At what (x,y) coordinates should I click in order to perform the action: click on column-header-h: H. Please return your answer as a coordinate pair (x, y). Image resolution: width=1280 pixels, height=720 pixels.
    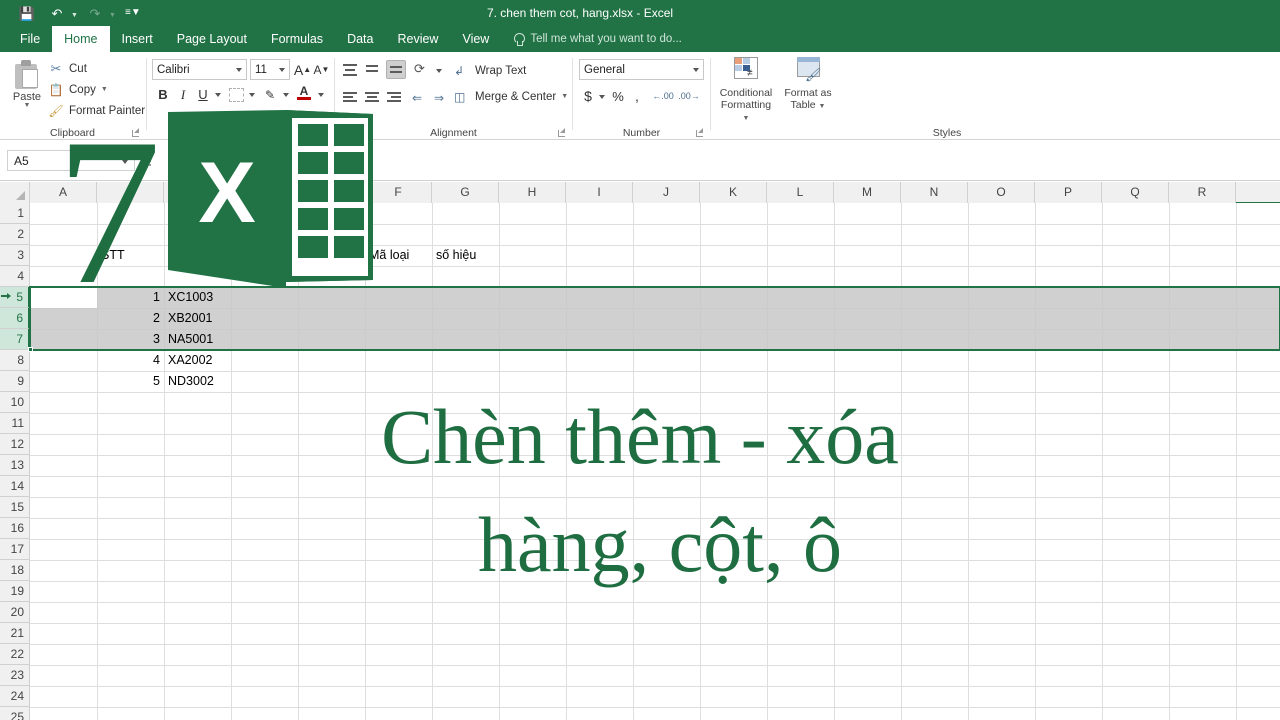
    Looking at the image, I should click on (532, 192).